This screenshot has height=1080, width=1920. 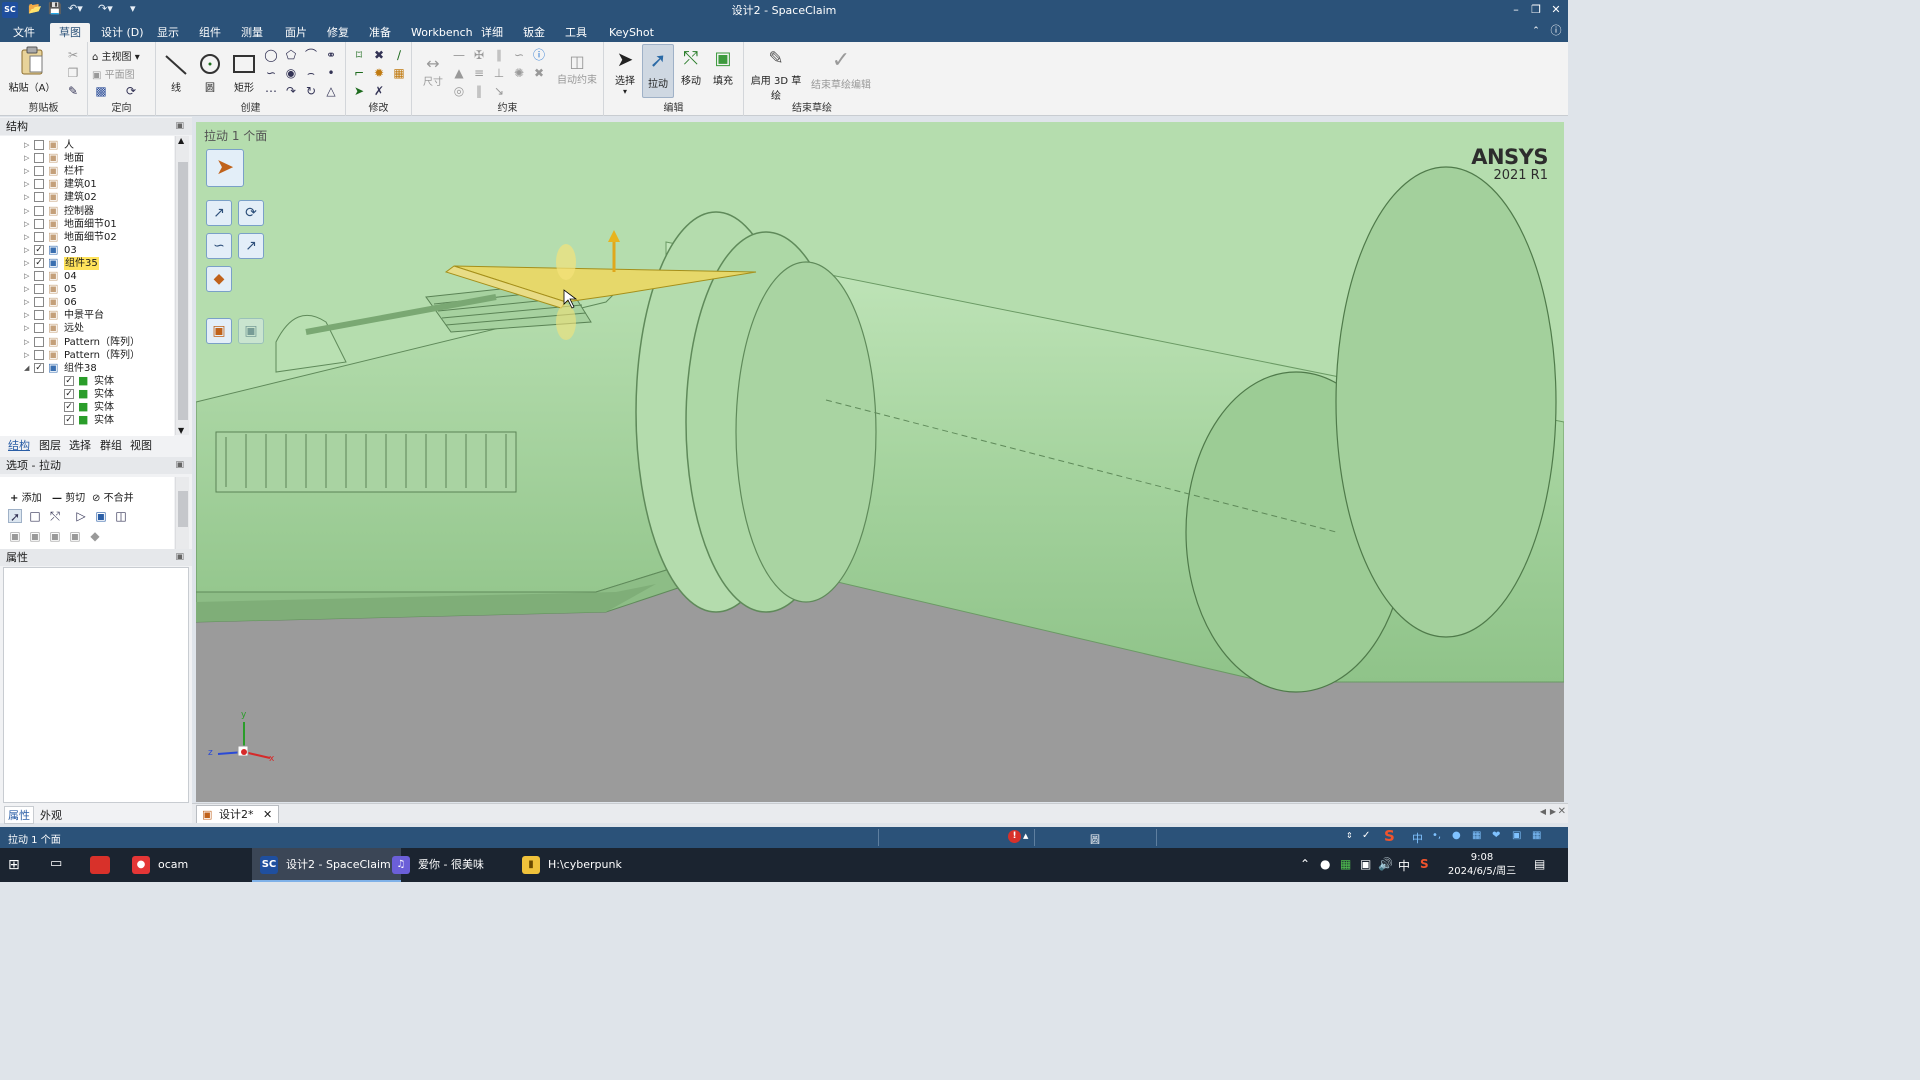 What do you see at coordinates (1095, 838) in the screenshot?
I see `selection-mode-indicator: 圆` at bounding box center [1095, 838].